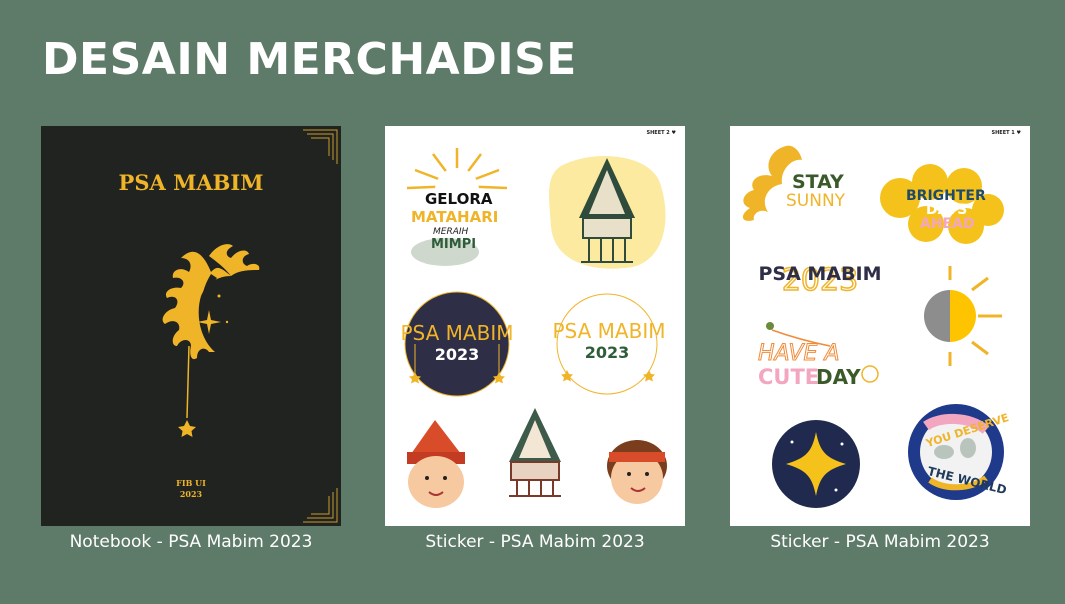  Describe the element at coordinates (191, 182) in the screenshot. I see `cover-title: PSA MABIM` at that location.